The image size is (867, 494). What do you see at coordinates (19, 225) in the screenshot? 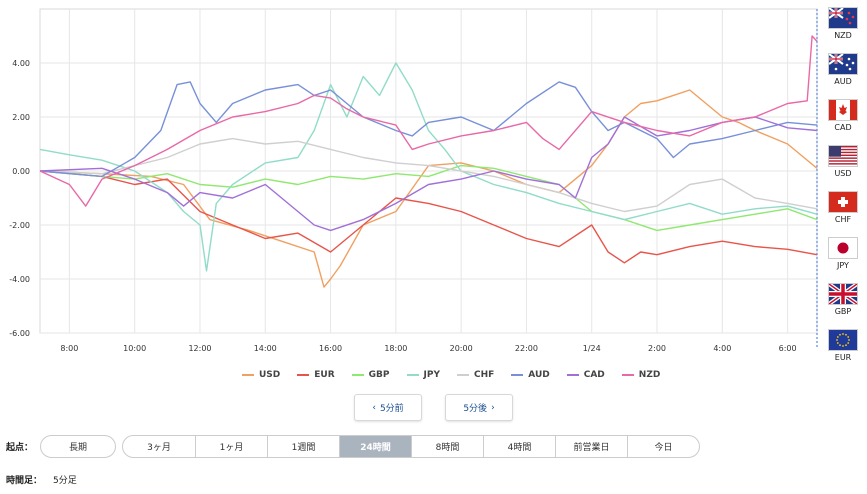
I see `y-tick-label: -2.00` at bounding box center [19, 225].